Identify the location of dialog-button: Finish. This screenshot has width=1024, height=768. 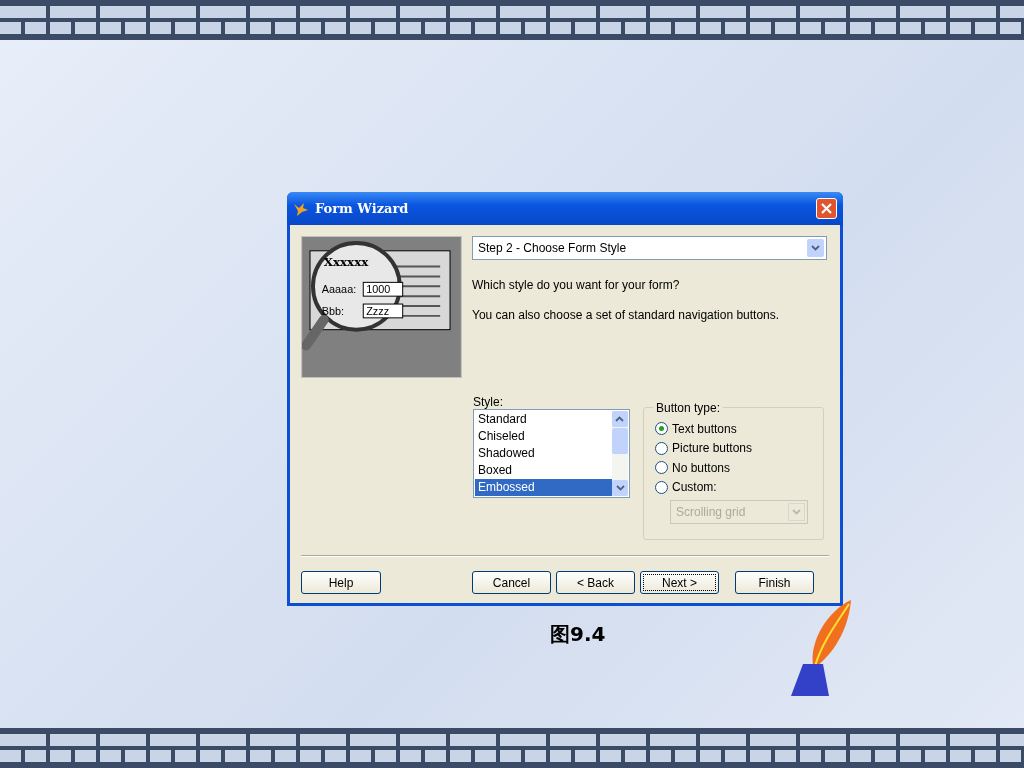
(774, 582).